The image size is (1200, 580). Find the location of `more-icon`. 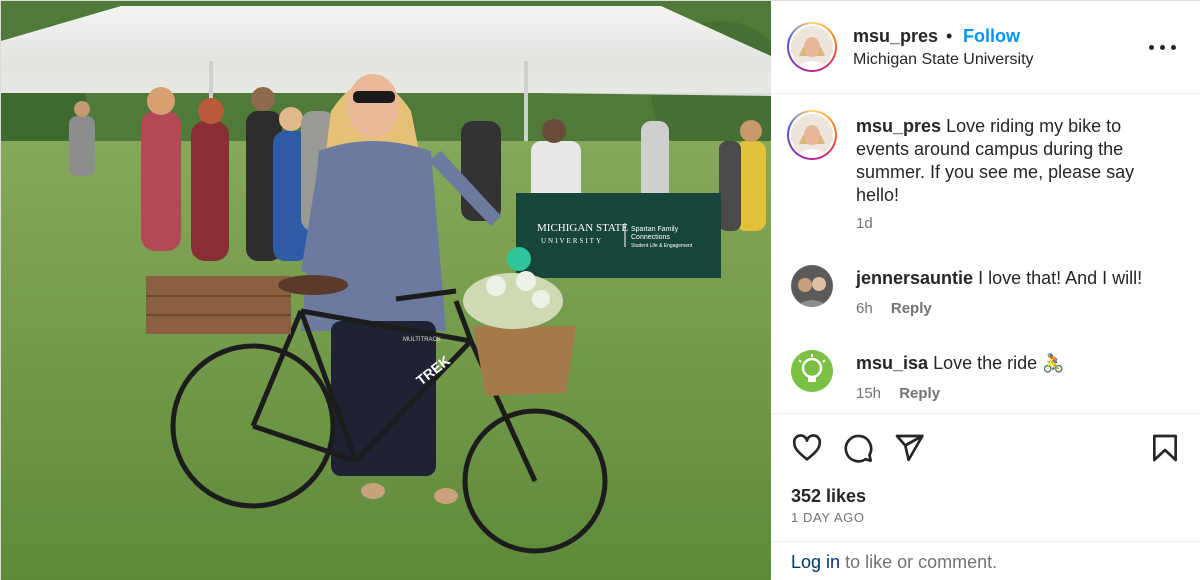

more-icon is located at coordinates (1163, 47).